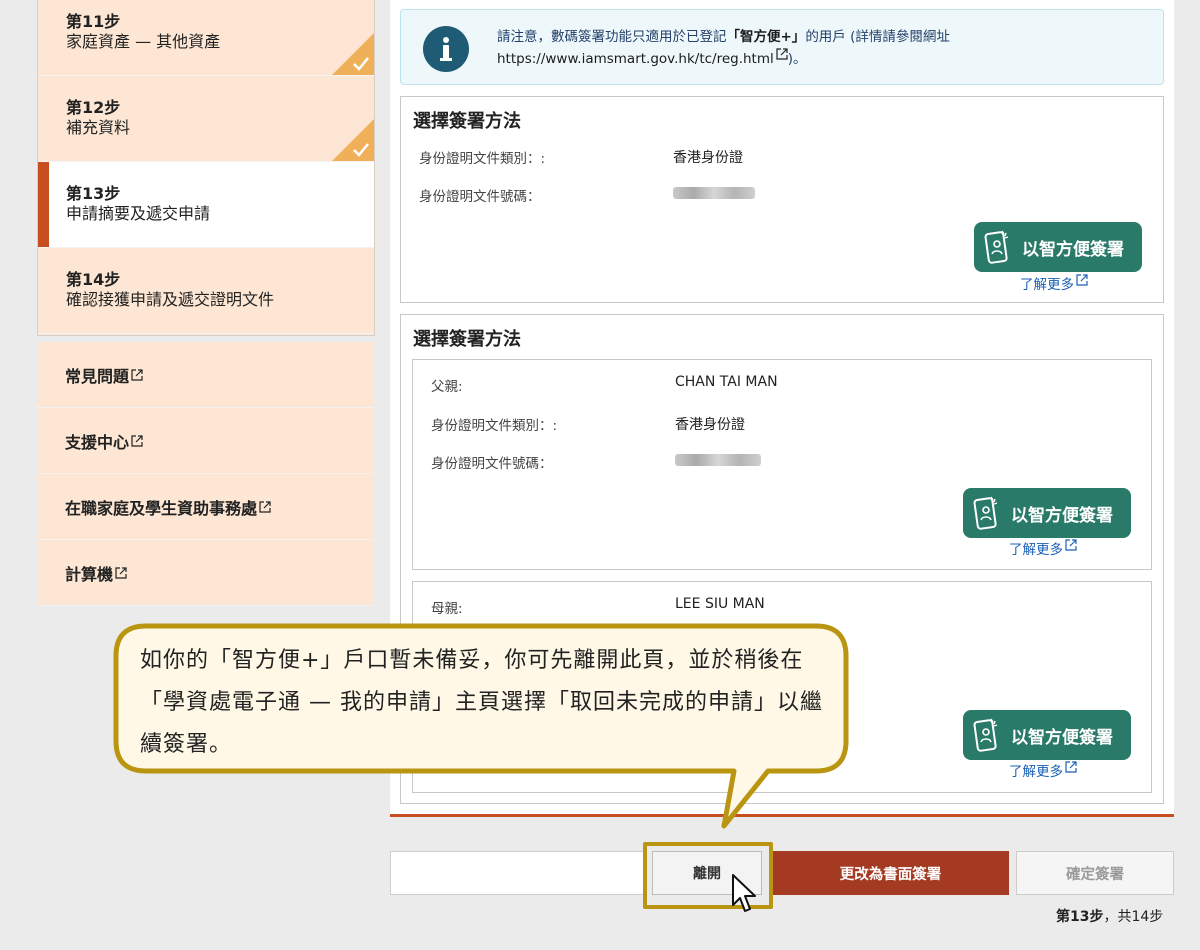  I want to click on support-center-link: 支援中心, so click(205, 441).